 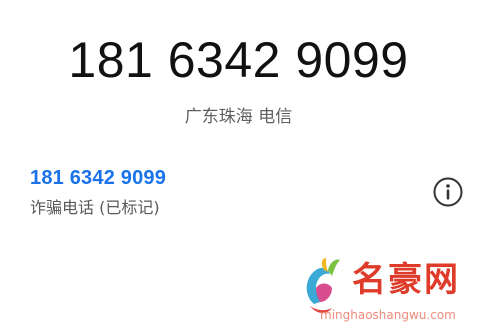 I want to click on entry-tag: 诈骗电话 (已标记), so click(x=95, y=207).